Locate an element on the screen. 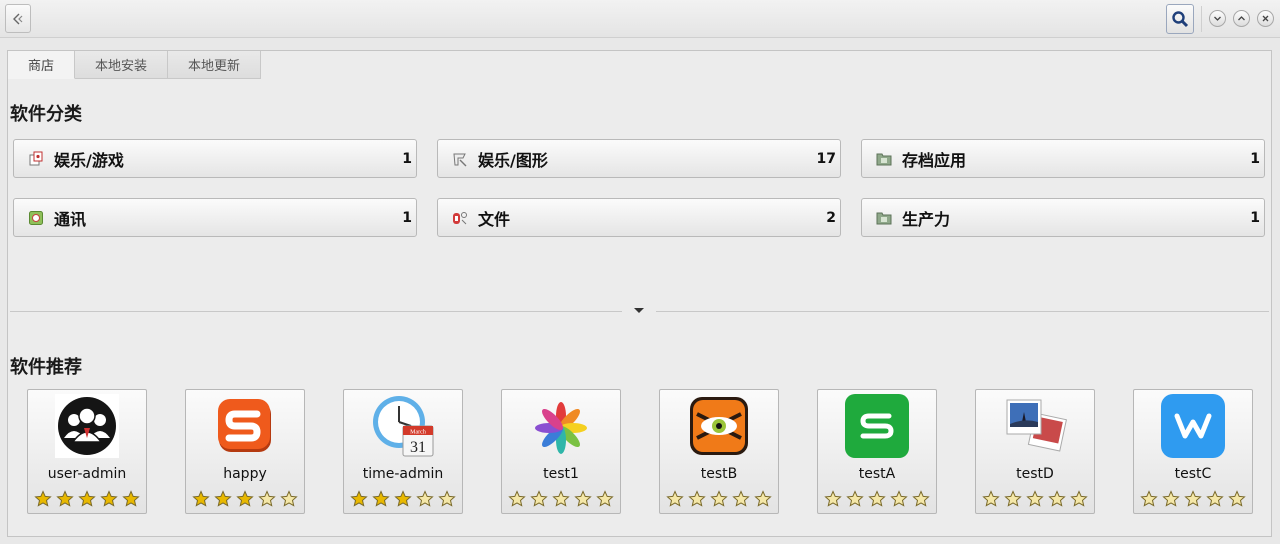  category-count: 17 is located at coordinates (826, 158).